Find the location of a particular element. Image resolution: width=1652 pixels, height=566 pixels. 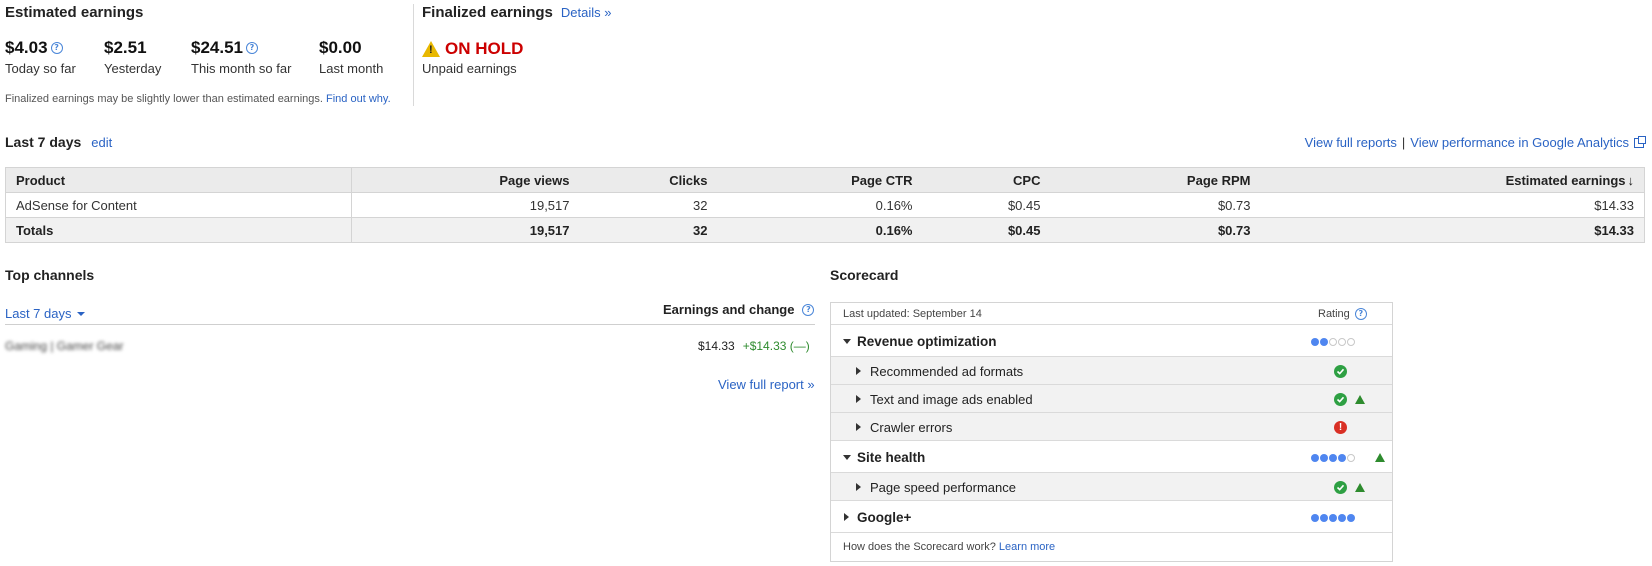

estimated-earnings-title: Estimated earnings is located at coordinates (74, 12).